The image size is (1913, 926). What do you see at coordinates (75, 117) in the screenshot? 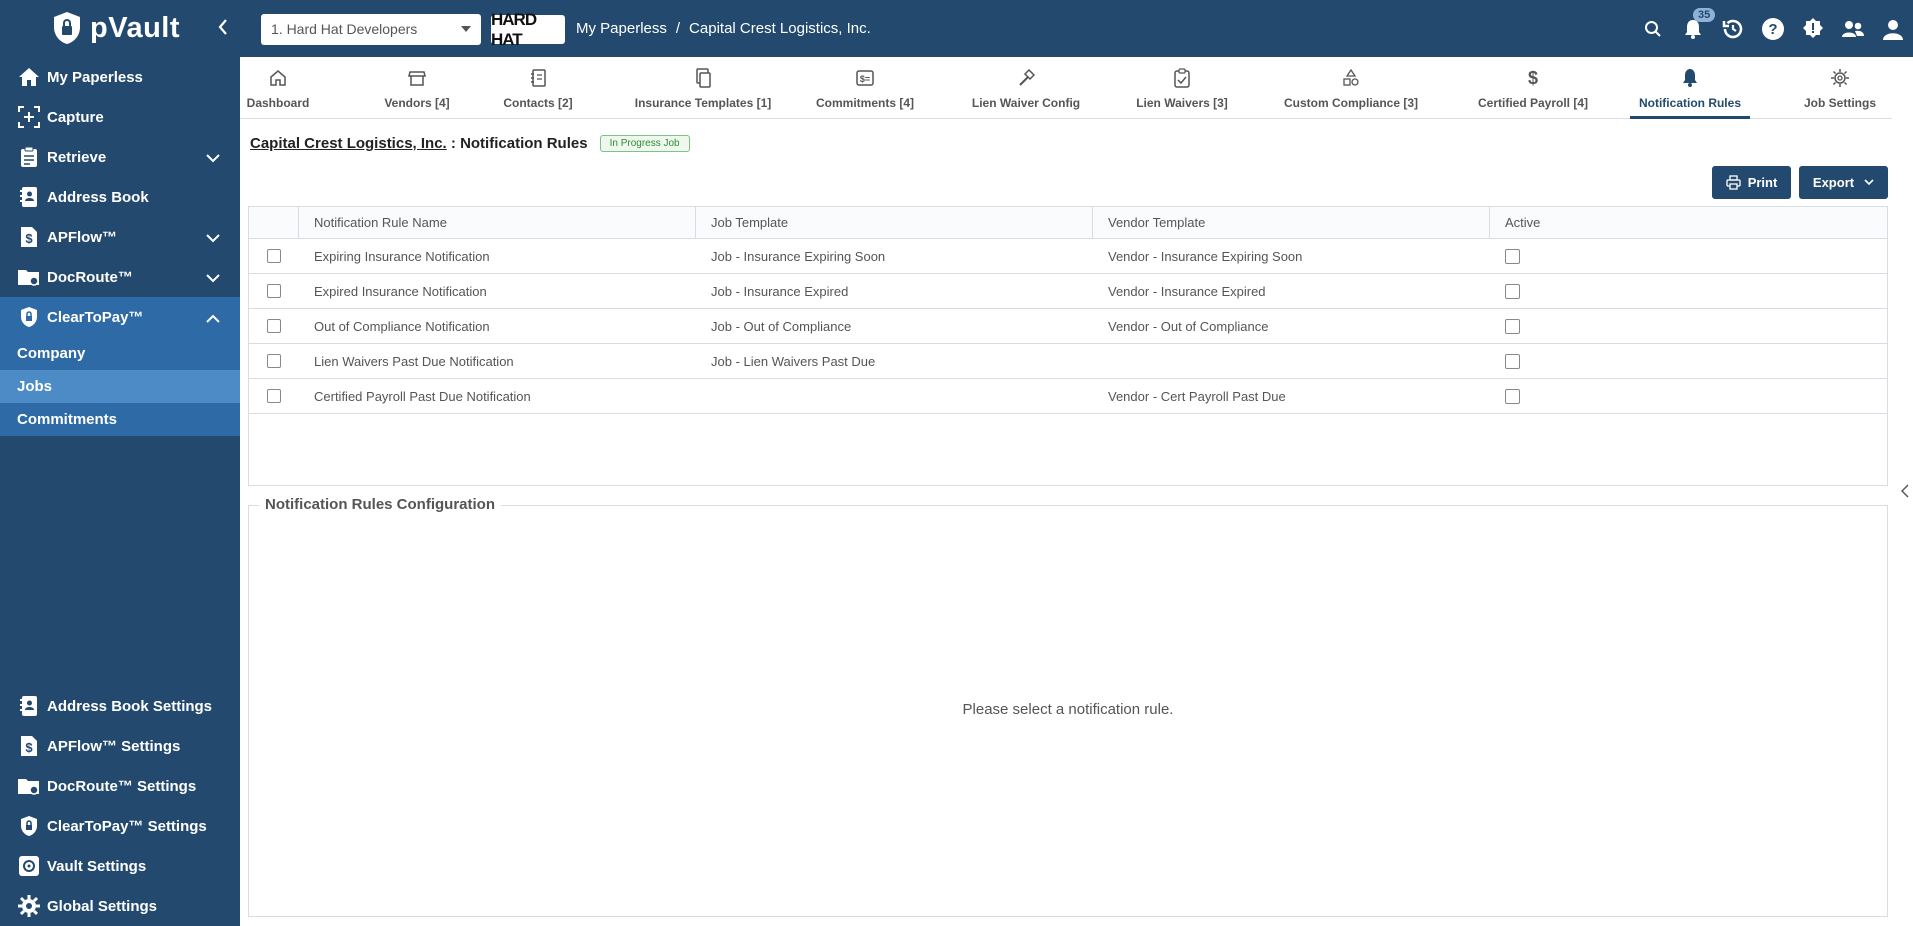
I see `sidebar-item-label: Capture` at bounding box center [75, 117].